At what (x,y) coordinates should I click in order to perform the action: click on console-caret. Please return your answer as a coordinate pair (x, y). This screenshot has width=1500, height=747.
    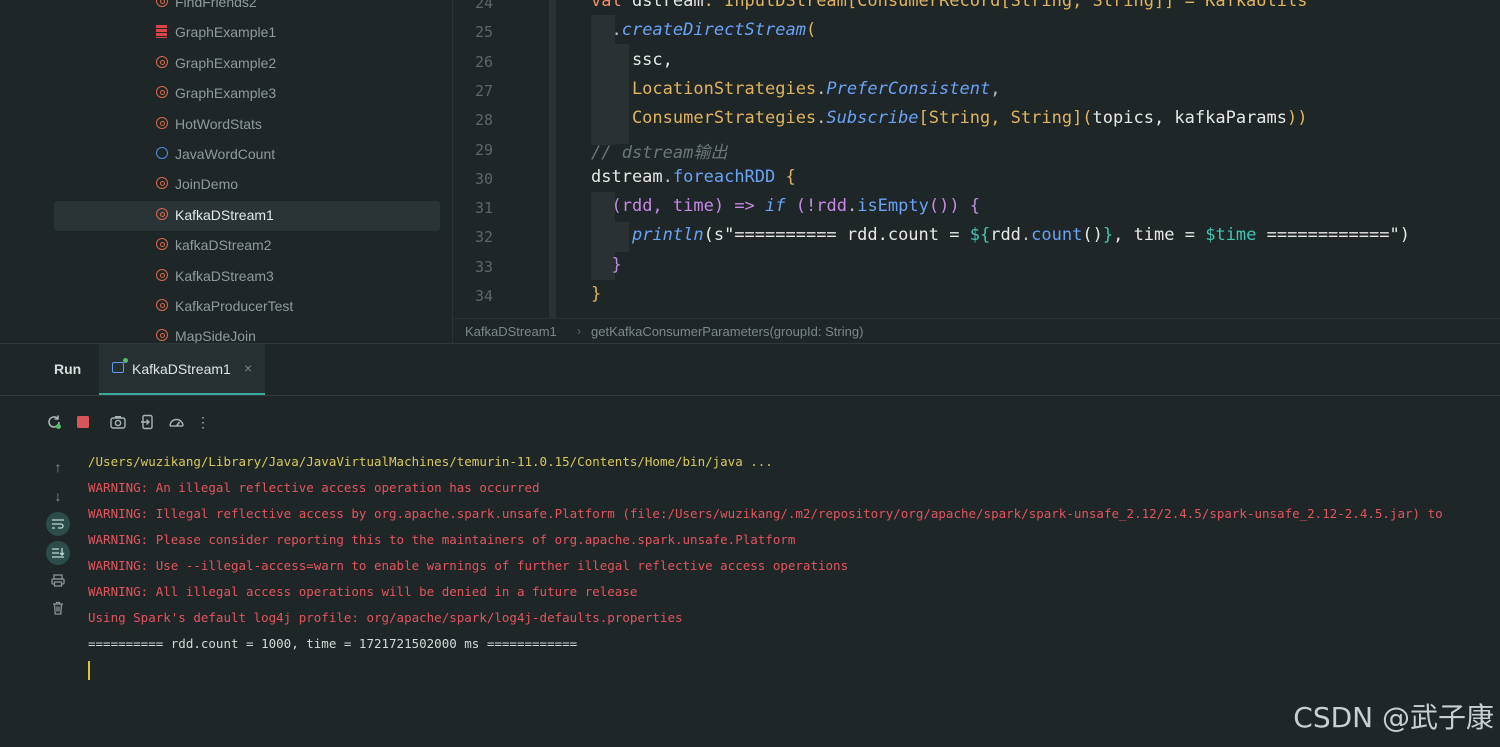
    Looking at the image, I should click on (89, 670).